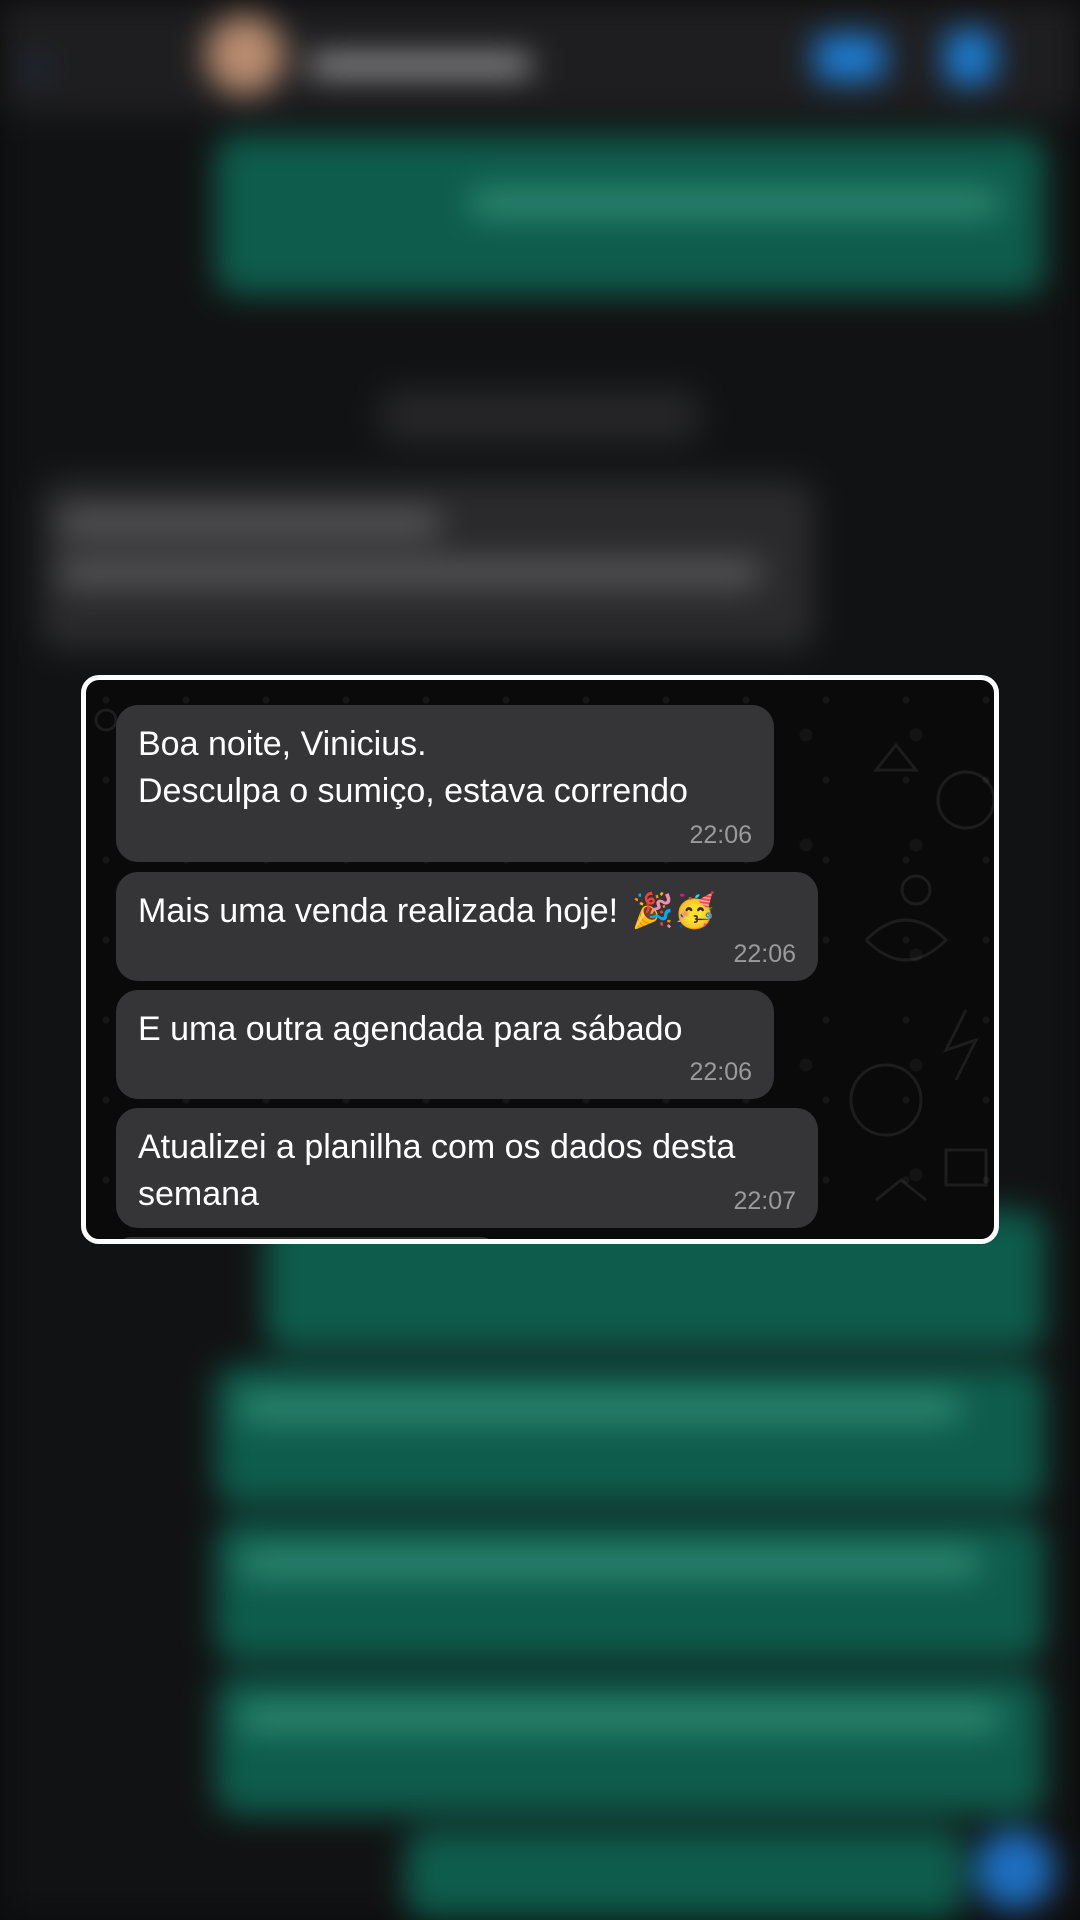  I want to click on scroll-down-button, so click(1015, 1870).